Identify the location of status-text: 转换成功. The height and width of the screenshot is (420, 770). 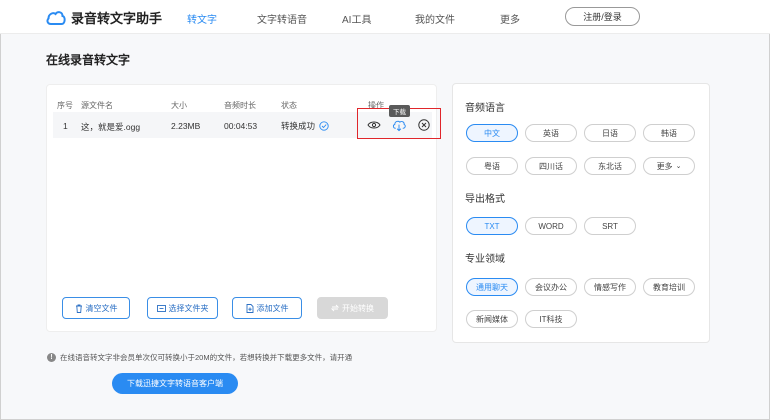
(298, 126).